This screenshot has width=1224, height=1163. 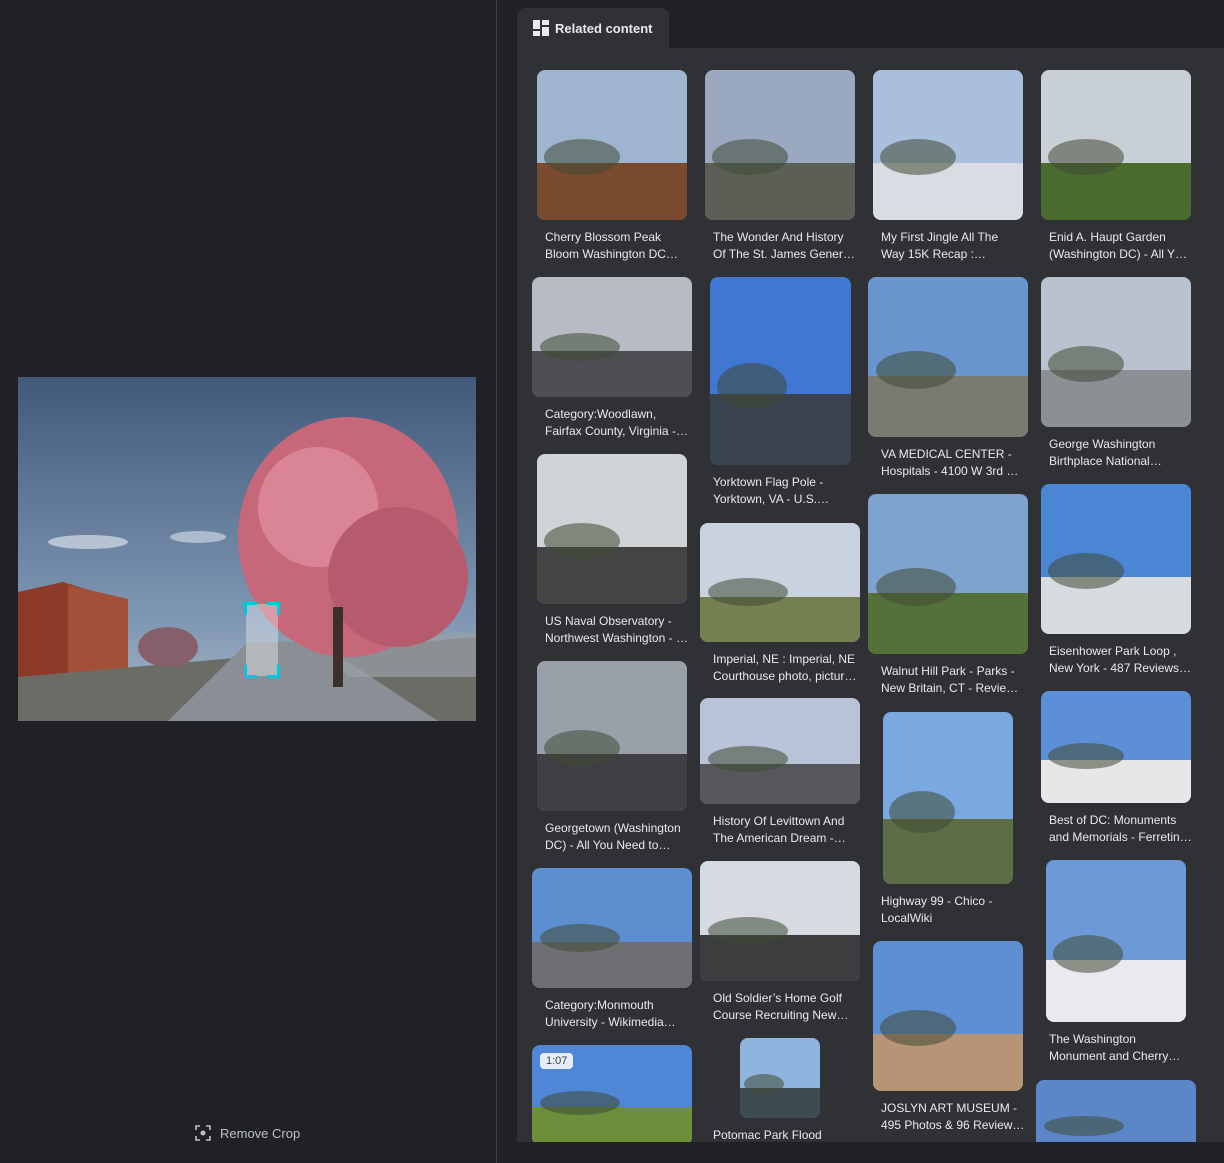 I want to click on query-image, so click(x=247, y=549).